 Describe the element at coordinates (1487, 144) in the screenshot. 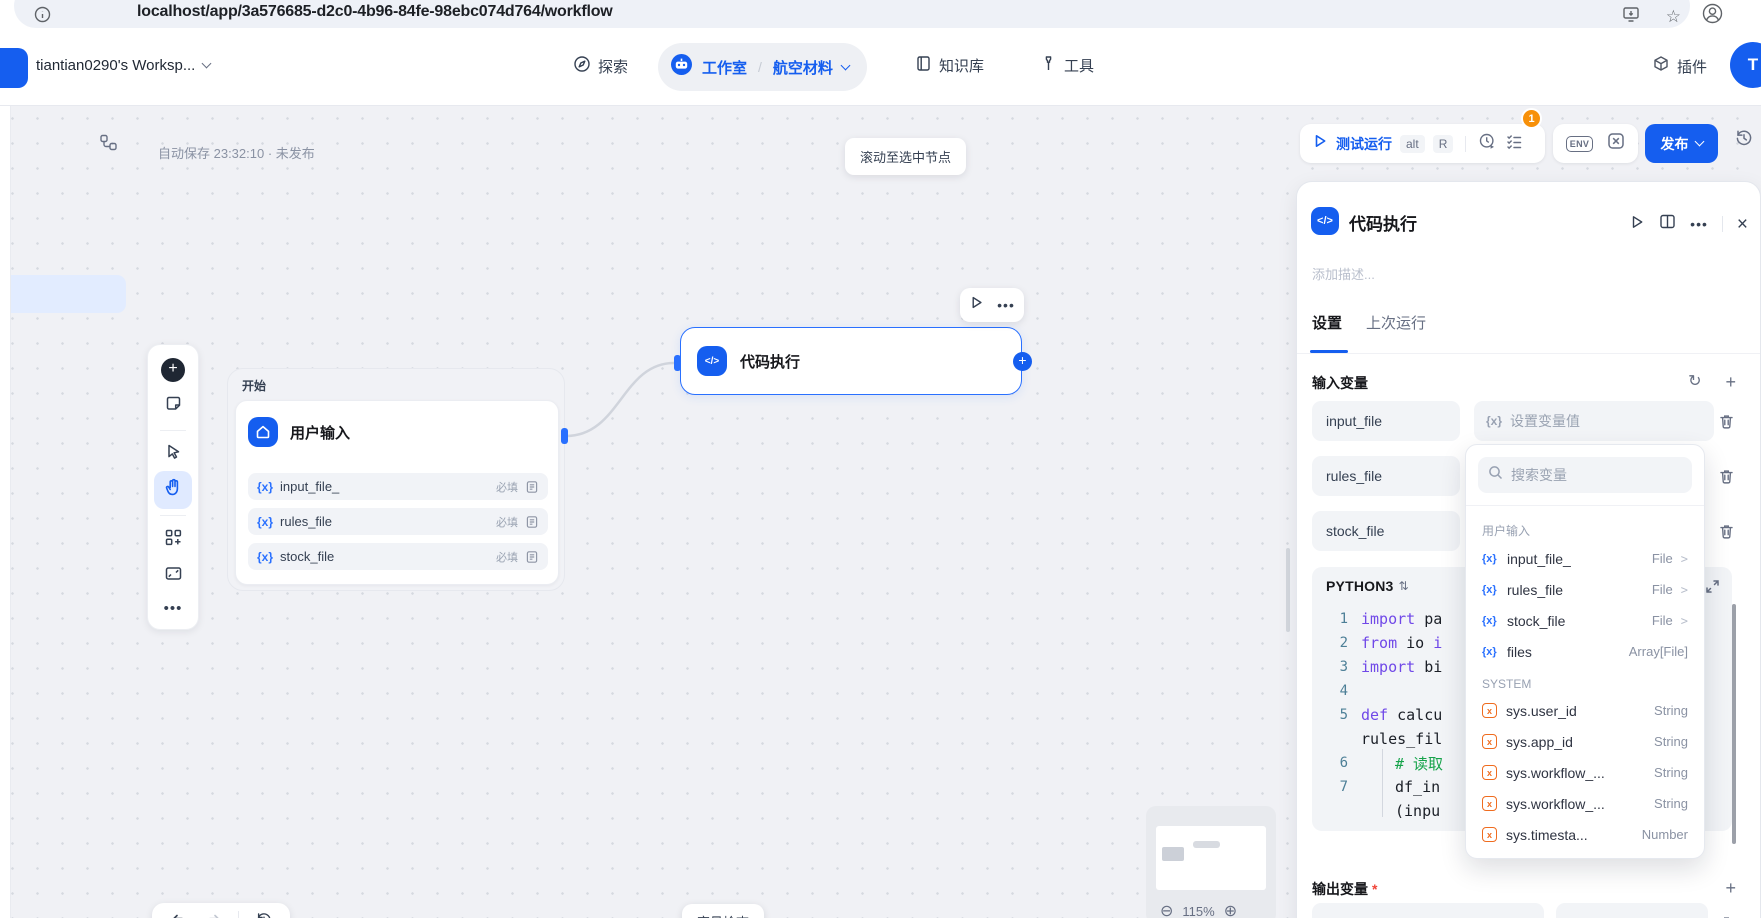

I see `run-history-icon` at that location.